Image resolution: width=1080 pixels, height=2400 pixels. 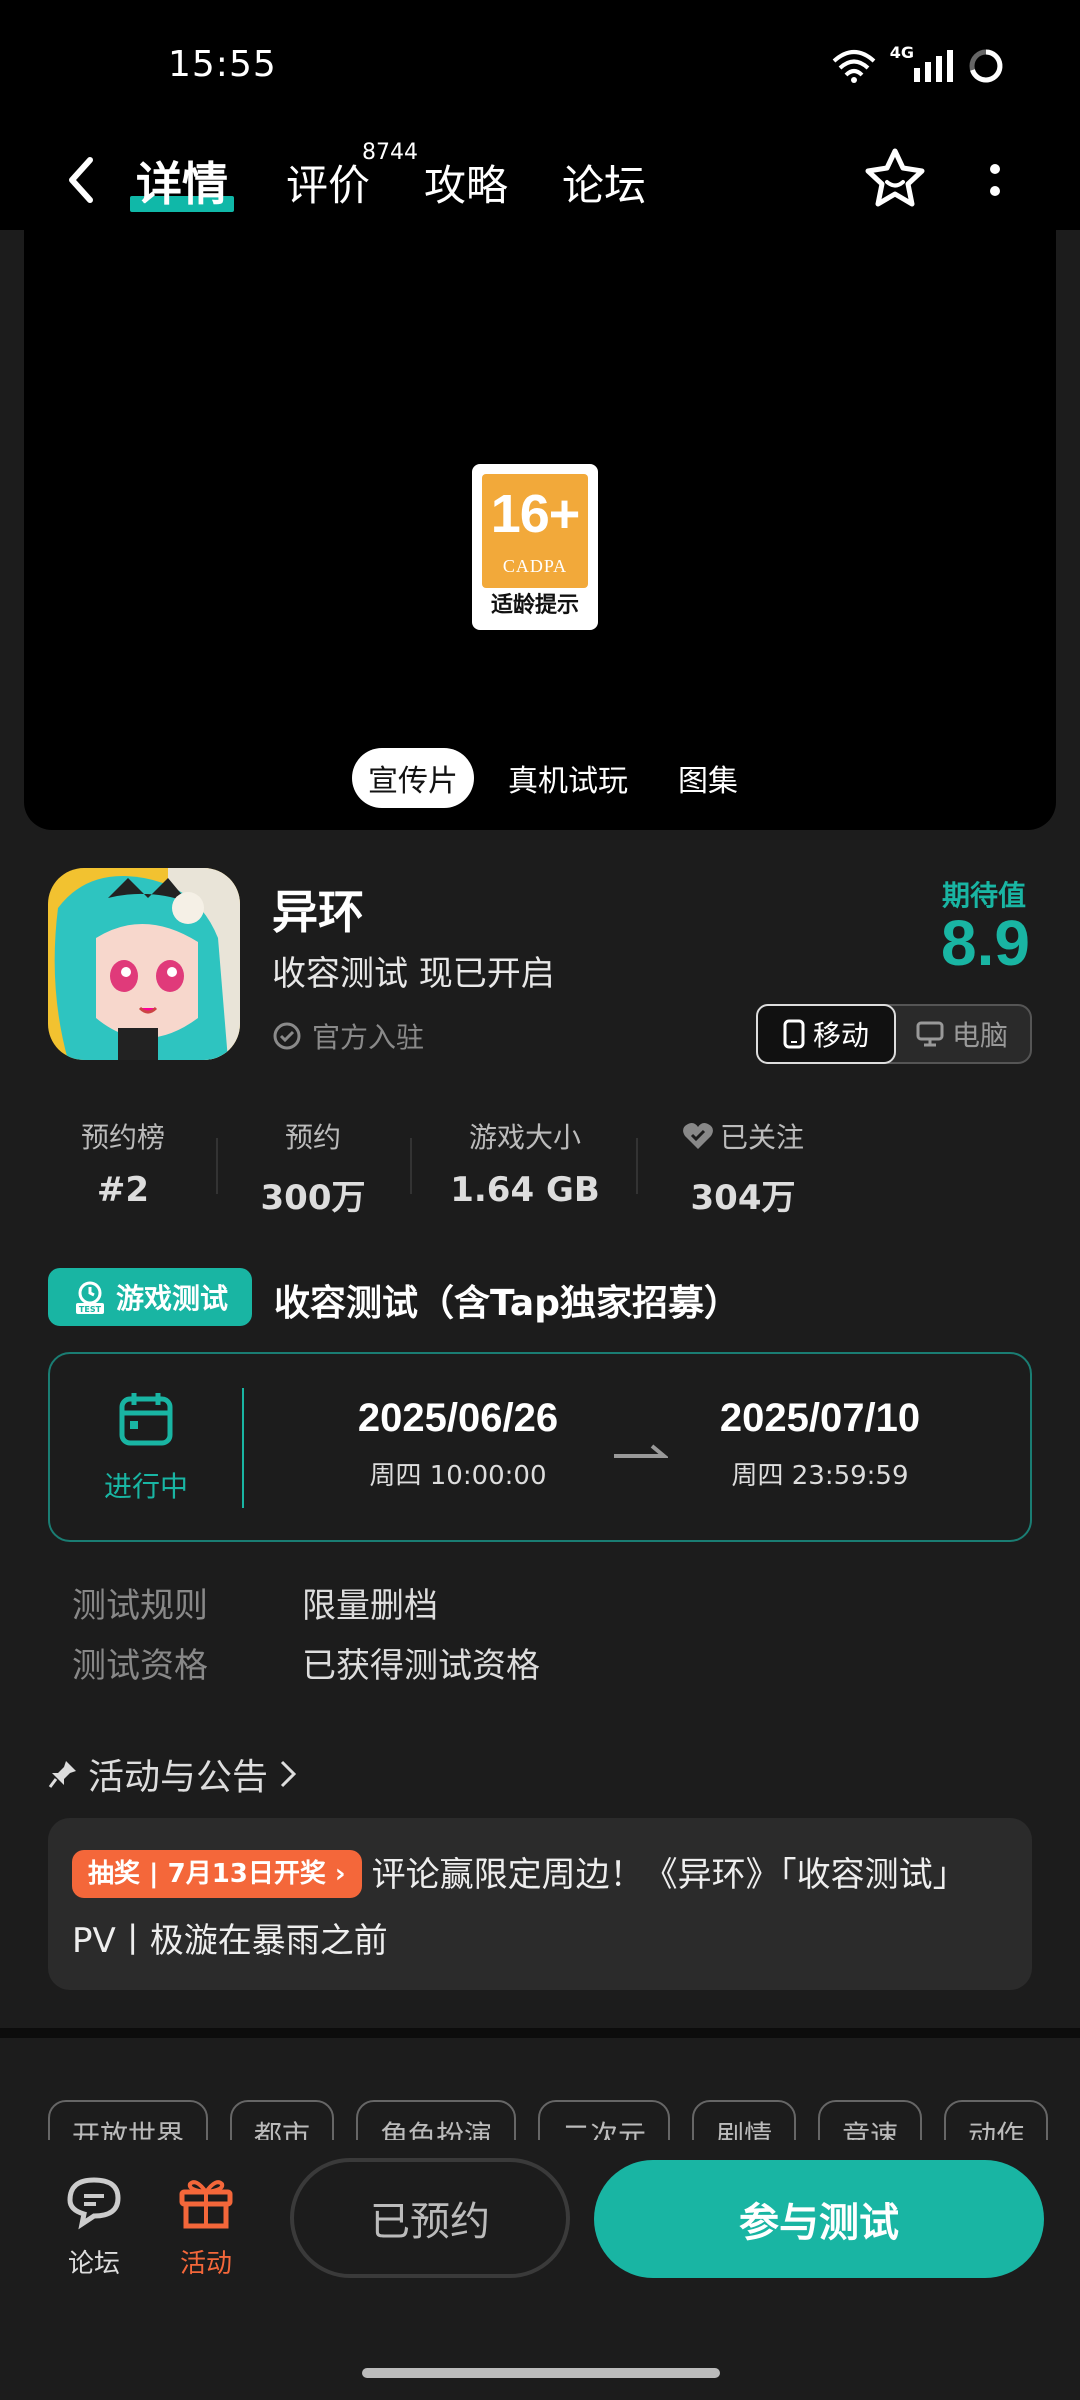 I want to click on platform-toggle: 移动 电脑, so click(x=894, y=1034).